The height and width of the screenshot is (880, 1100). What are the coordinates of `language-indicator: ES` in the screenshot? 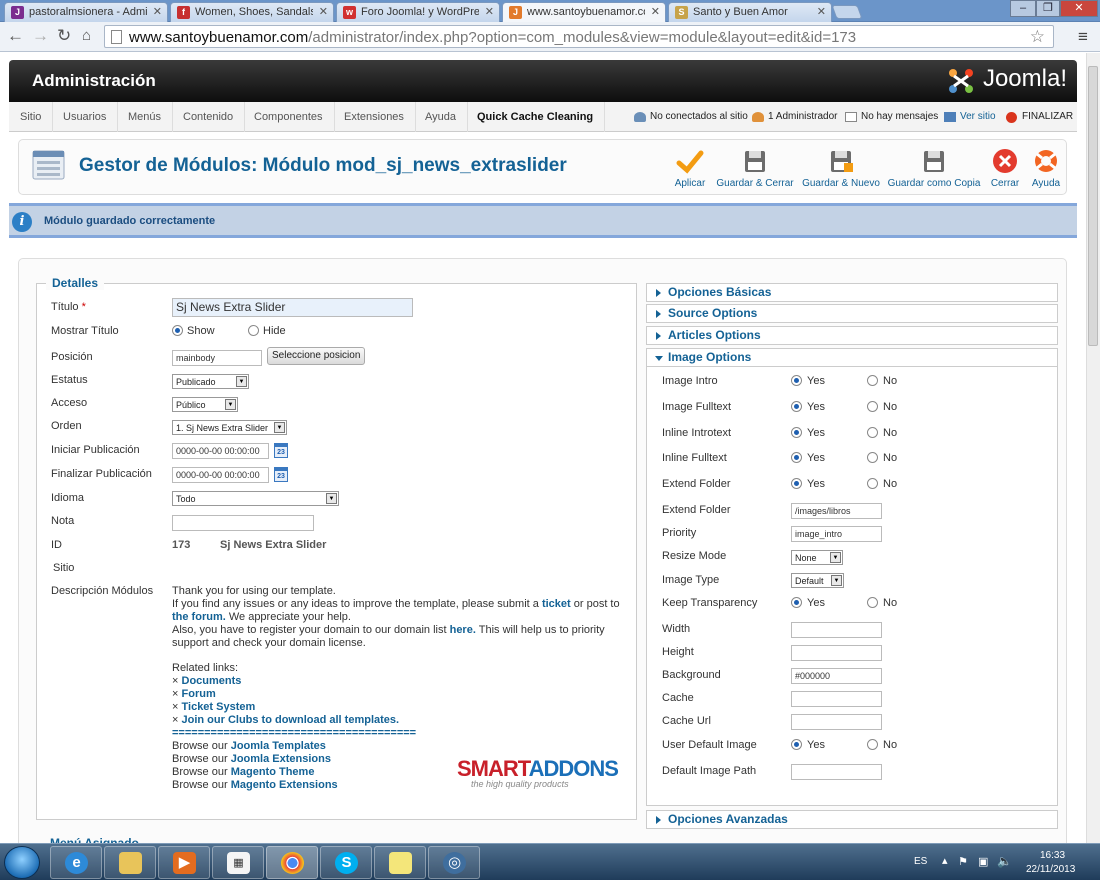 It's located at (920, 861).